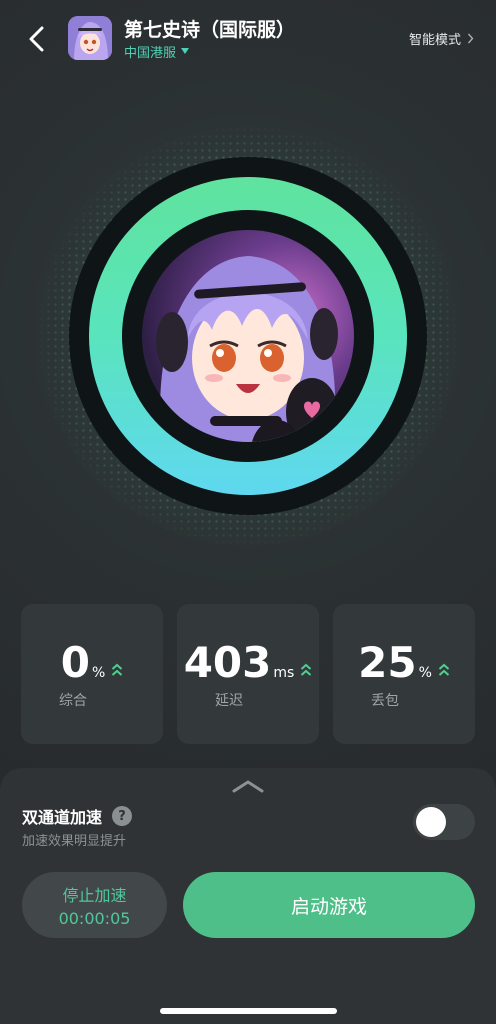  I want to click on dual-channel-title: 双通道加速, so click(62, 817).